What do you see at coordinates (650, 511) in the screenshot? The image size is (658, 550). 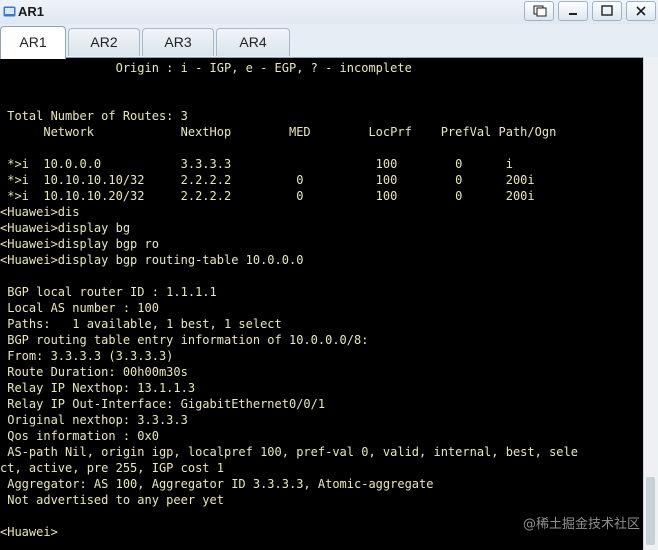 I see `scrollbar-thumb` at bounding box center [650, 511].